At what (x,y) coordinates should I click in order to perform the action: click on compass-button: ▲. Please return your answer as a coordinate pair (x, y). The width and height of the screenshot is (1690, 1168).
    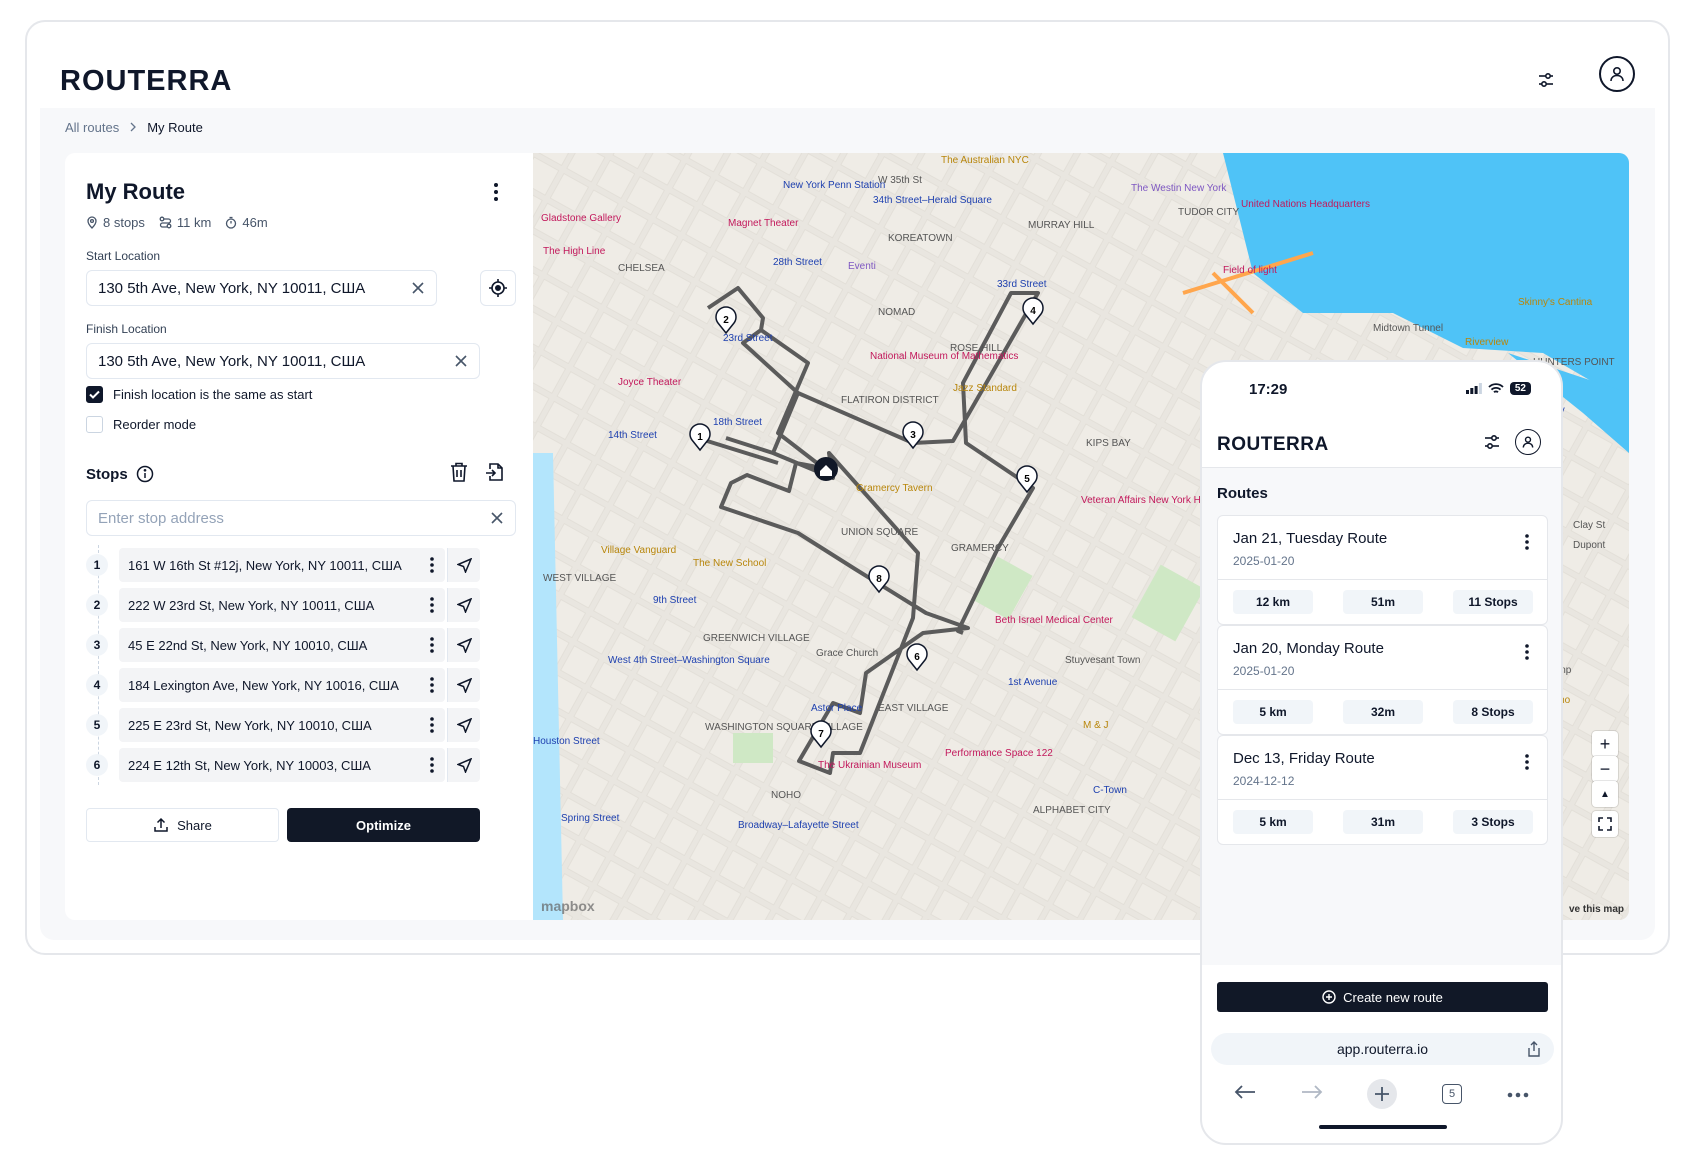
    Looking at the image, I should click on (1605, 794).